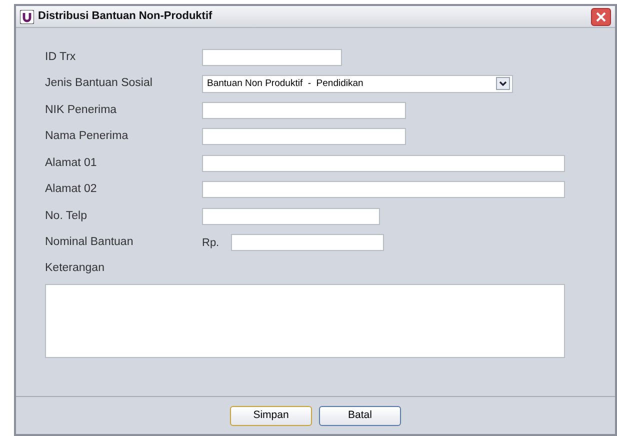 The height and width of the screenshot is (436, 617). I want to click on field-label: No. Telp, so click(66, 216).